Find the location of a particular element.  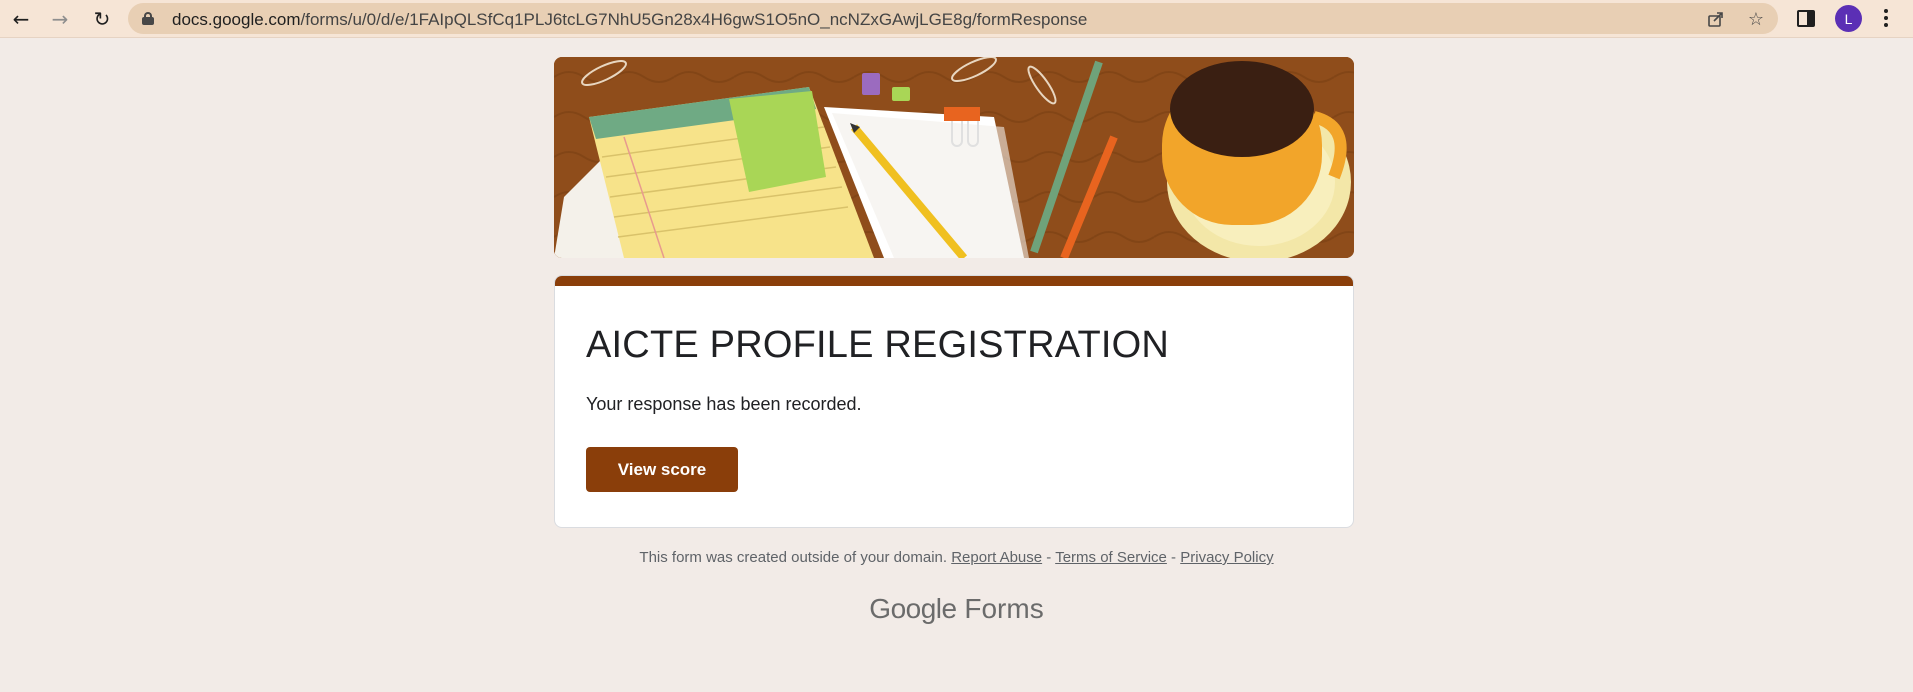

privacy-policy-link: Privacy Policy is located at coordinates (1226, 557).